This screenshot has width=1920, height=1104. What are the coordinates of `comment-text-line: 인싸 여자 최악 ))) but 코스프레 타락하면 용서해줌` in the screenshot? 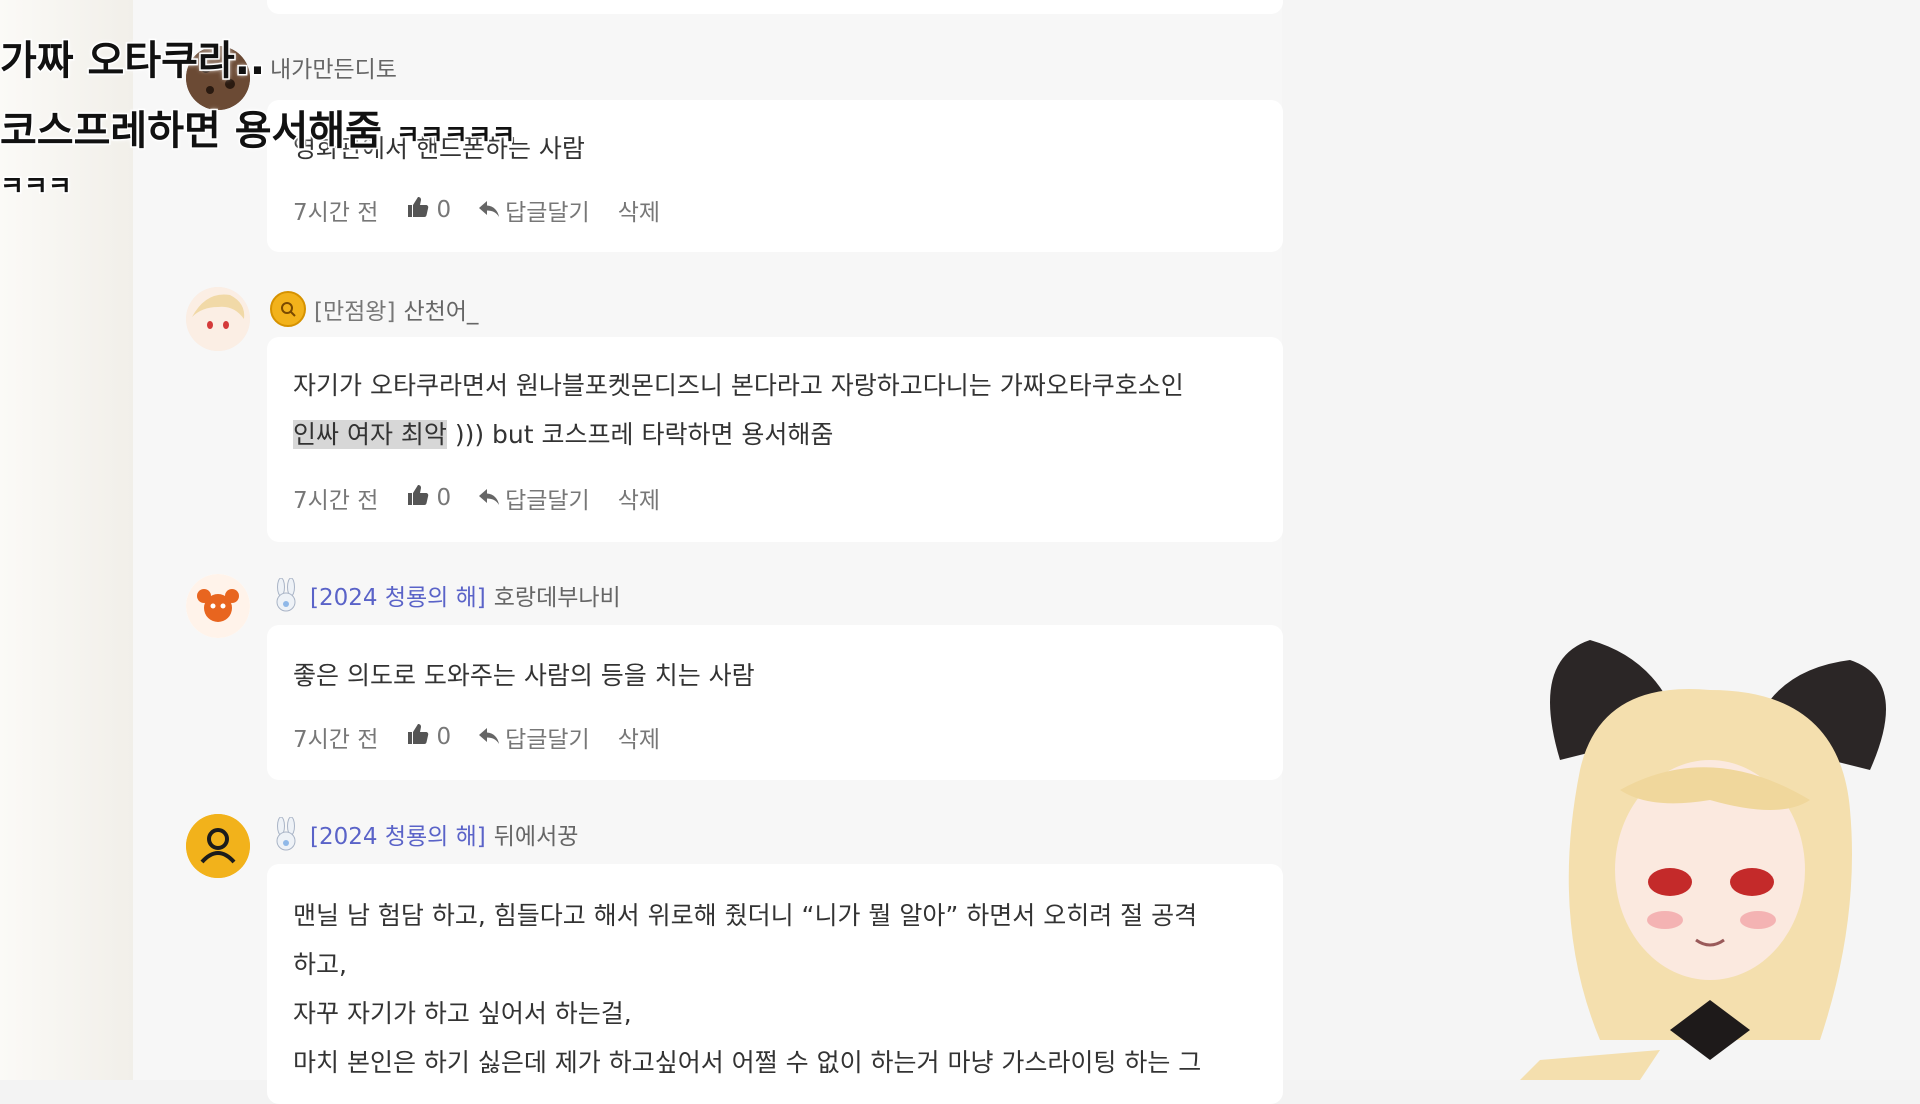 It's located at (775, 434).